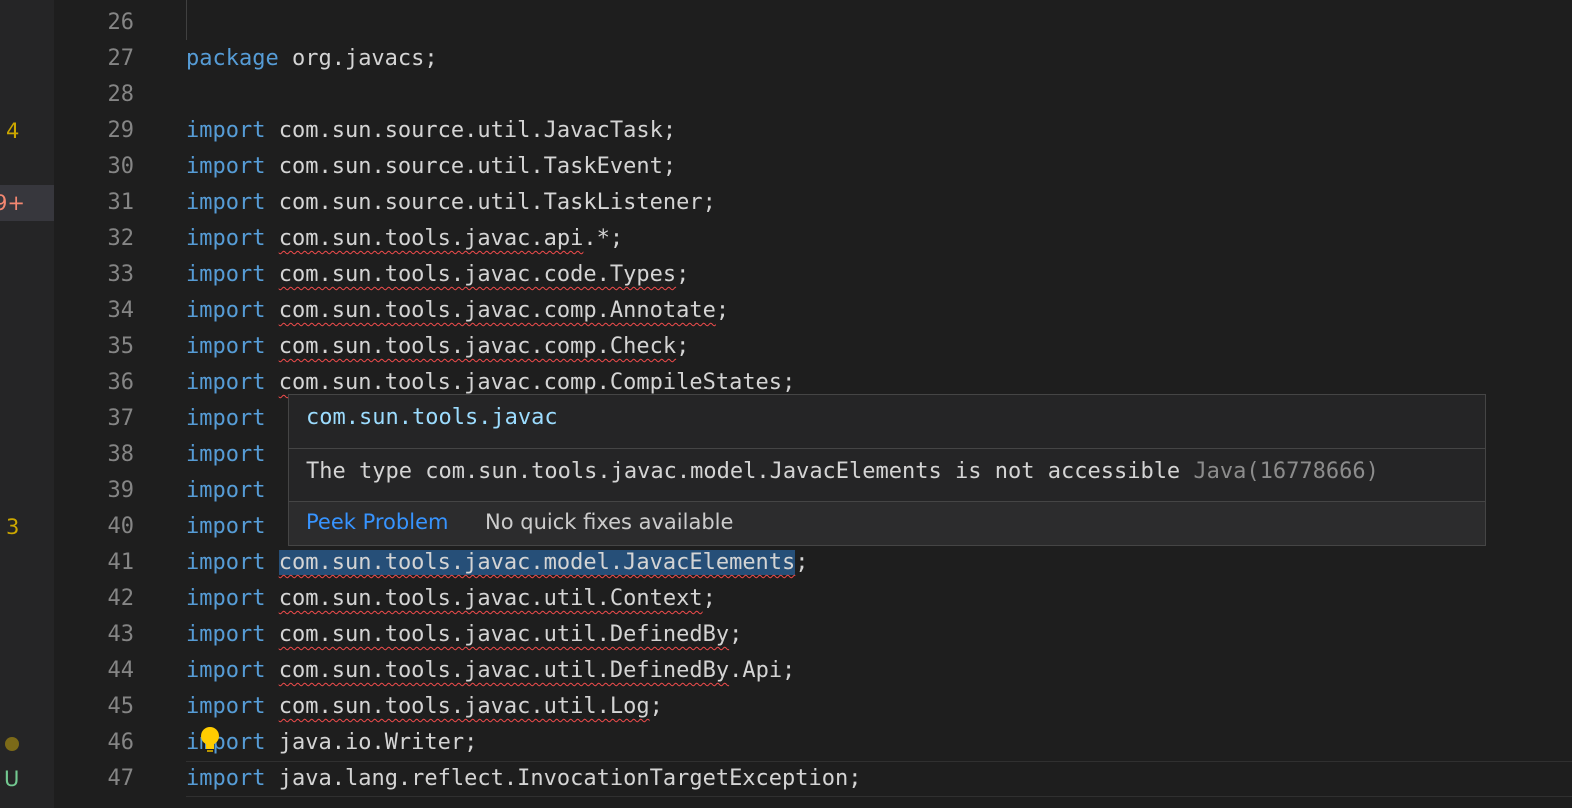 The height and width of the screenshot is (808, 1572). Describe the element at coordinates (94, 311) in the screenshot. I see `line-number: 34` at that location.